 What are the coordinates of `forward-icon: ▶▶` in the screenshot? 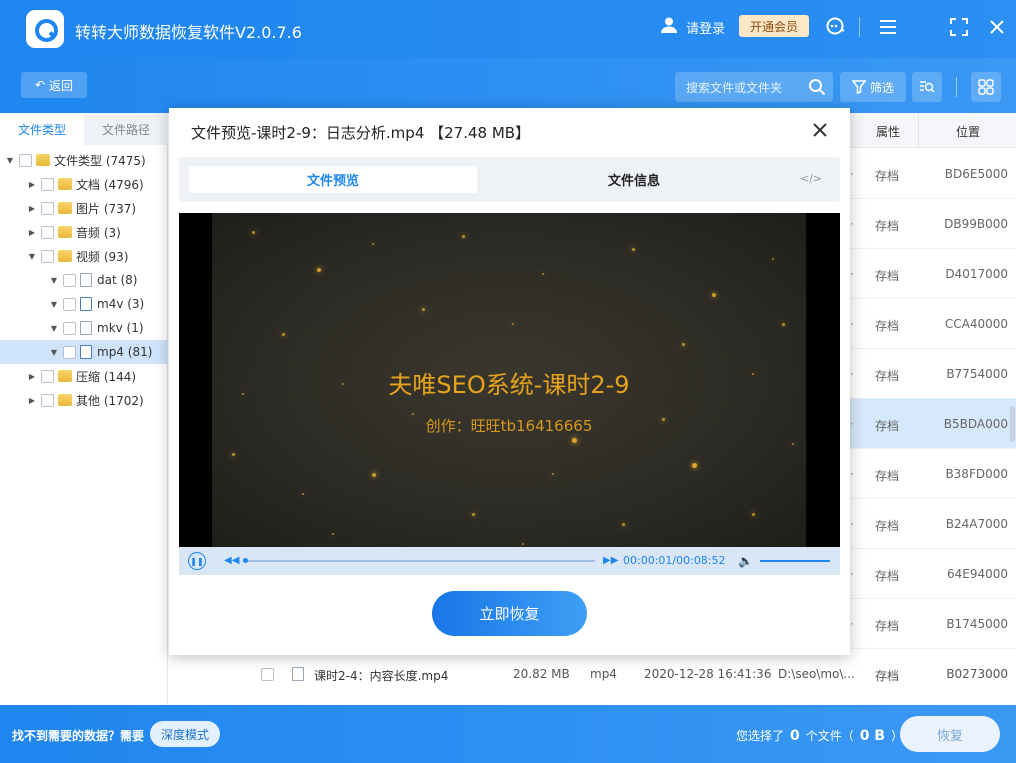 It's located at (610, 560).